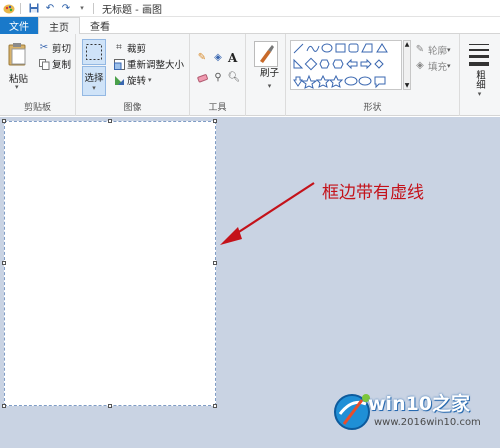 Image resolution: width=500 pixels, height=448 pixels. What do you see at coordinates (266, 54) in the screenshot?
I see `brush-icon` at bounding box center [266, 54].